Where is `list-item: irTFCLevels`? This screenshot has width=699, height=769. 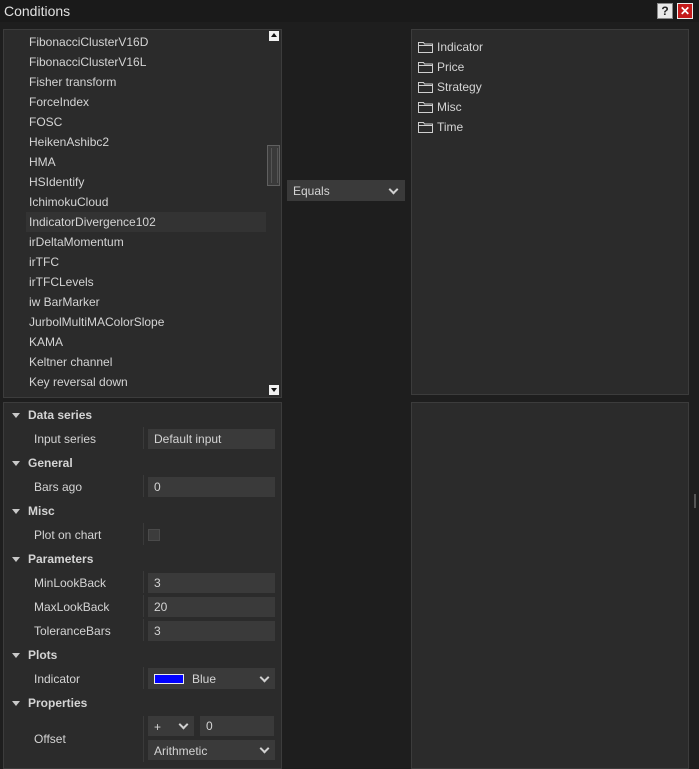 list-item: irTFCLevels is located at coordinates (61, 282).